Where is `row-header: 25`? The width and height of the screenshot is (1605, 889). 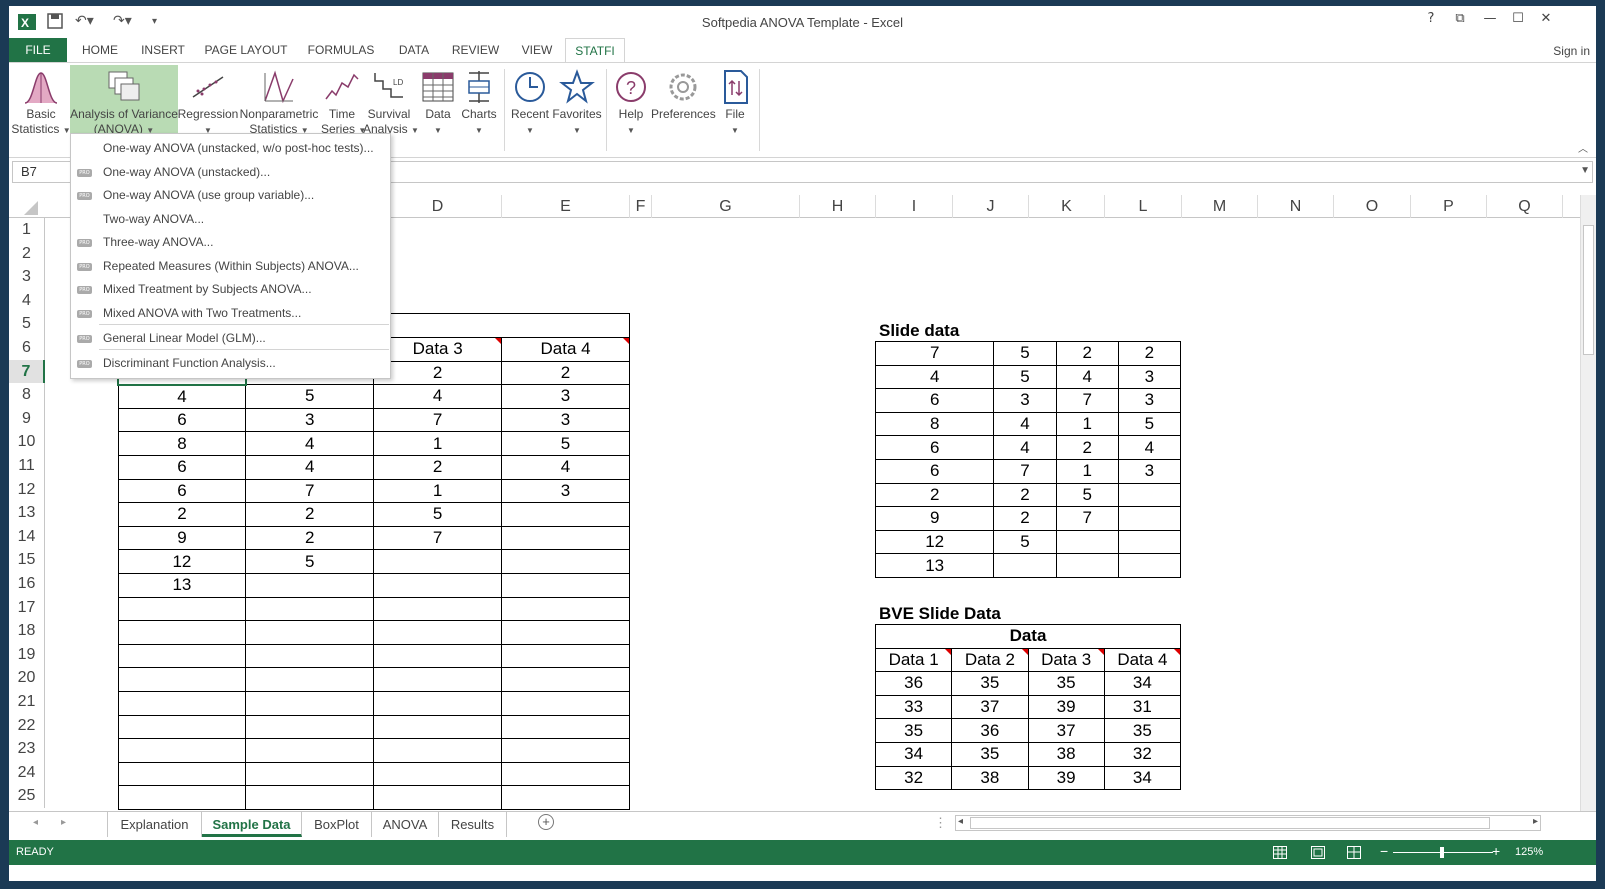 row-header: 25 is located at coordinates (27, 796).